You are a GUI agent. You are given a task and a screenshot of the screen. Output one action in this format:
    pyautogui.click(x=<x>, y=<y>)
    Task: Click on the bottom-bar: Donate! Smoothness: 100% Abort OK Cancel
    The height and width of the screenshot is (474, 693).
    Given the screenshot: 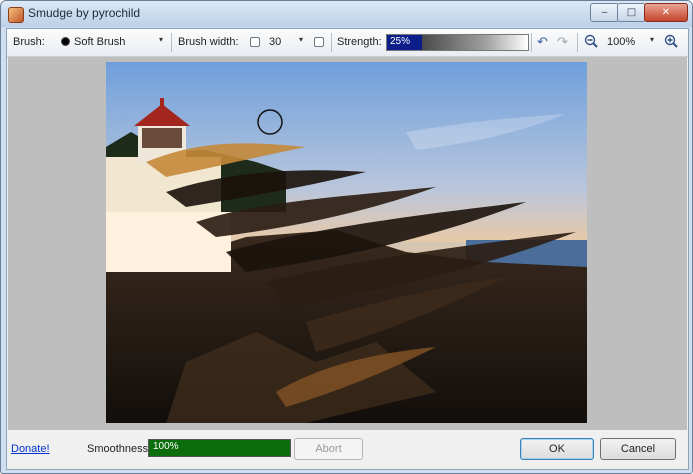 What is the action you would take?
    pyautogui.click(x=347, y=449)
    